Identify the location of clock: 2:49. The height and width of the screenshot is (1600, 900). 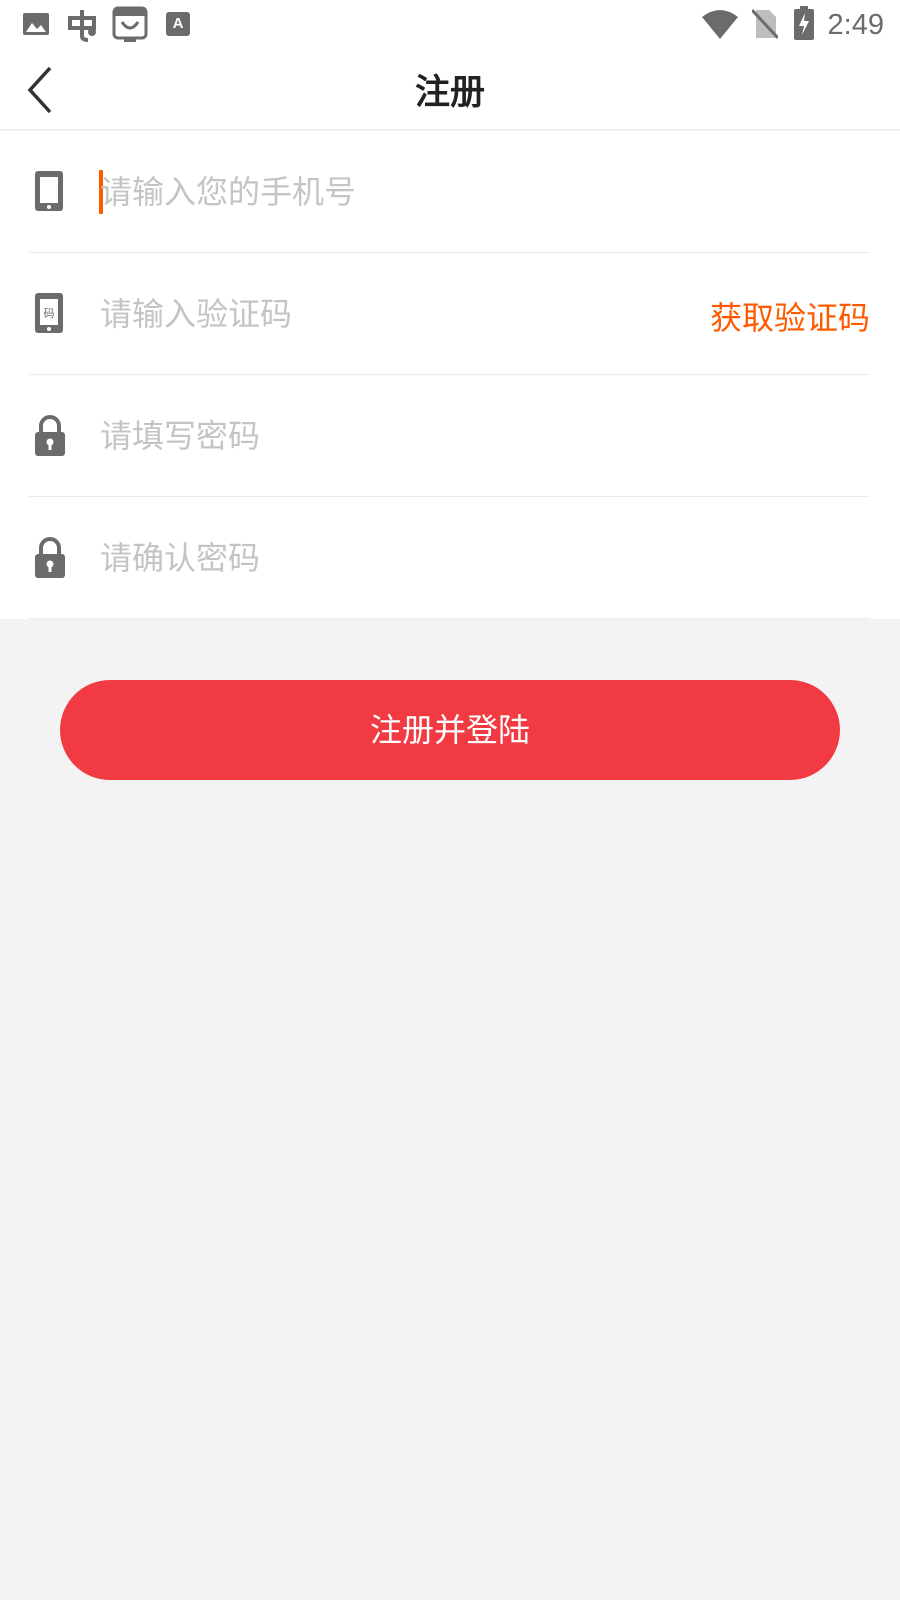
(855, 25).